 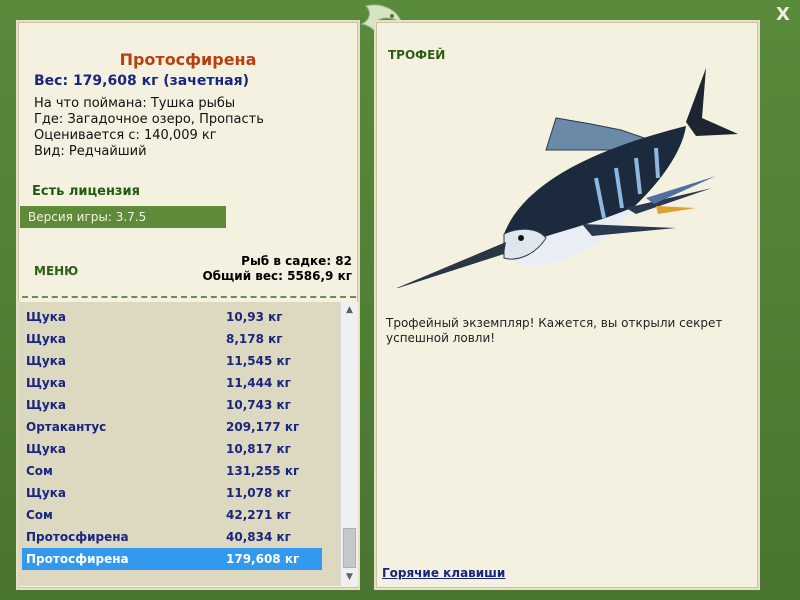 What do you see at coordinates (189, 297) in the screenshot?
I see `divider` at bounding box center [189, 297].